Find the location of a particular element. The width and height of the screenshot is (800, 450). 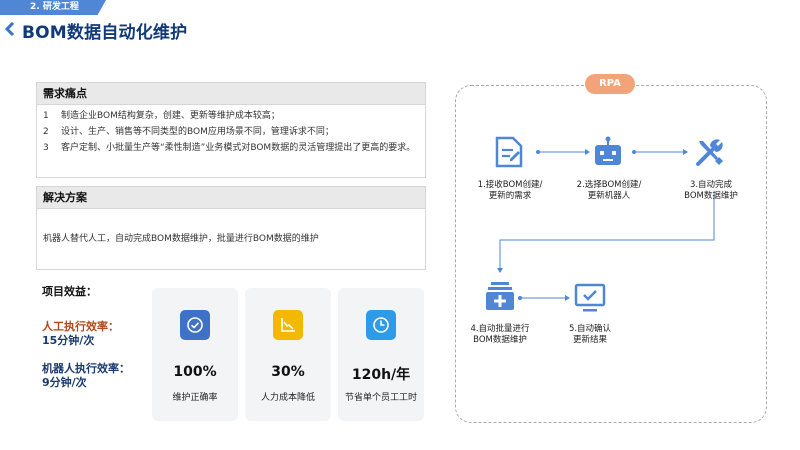

flow-step-label: 2.选择BOM创建/更新机器人 is located at coordinates (609, 190).